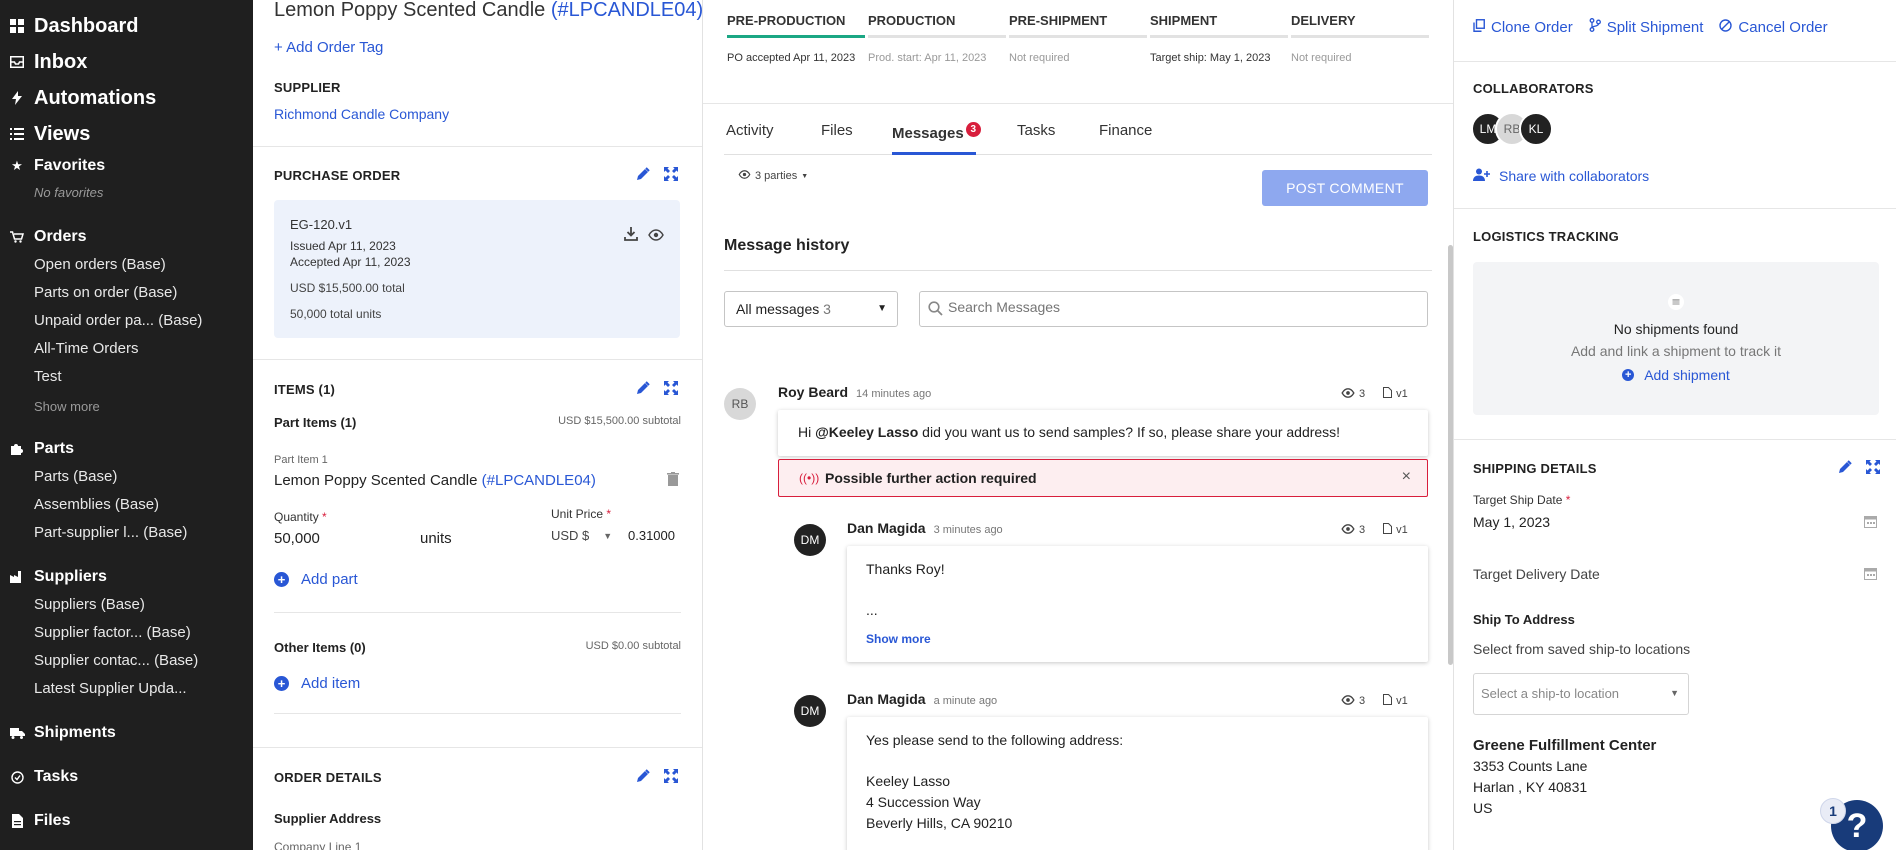 The height and width of the screenshot is (850, 1896). What do you see at coordinates (809, 478) in the screenshot?
I see `broadcast-icon: ((•))` at bounding box center [809, 478].